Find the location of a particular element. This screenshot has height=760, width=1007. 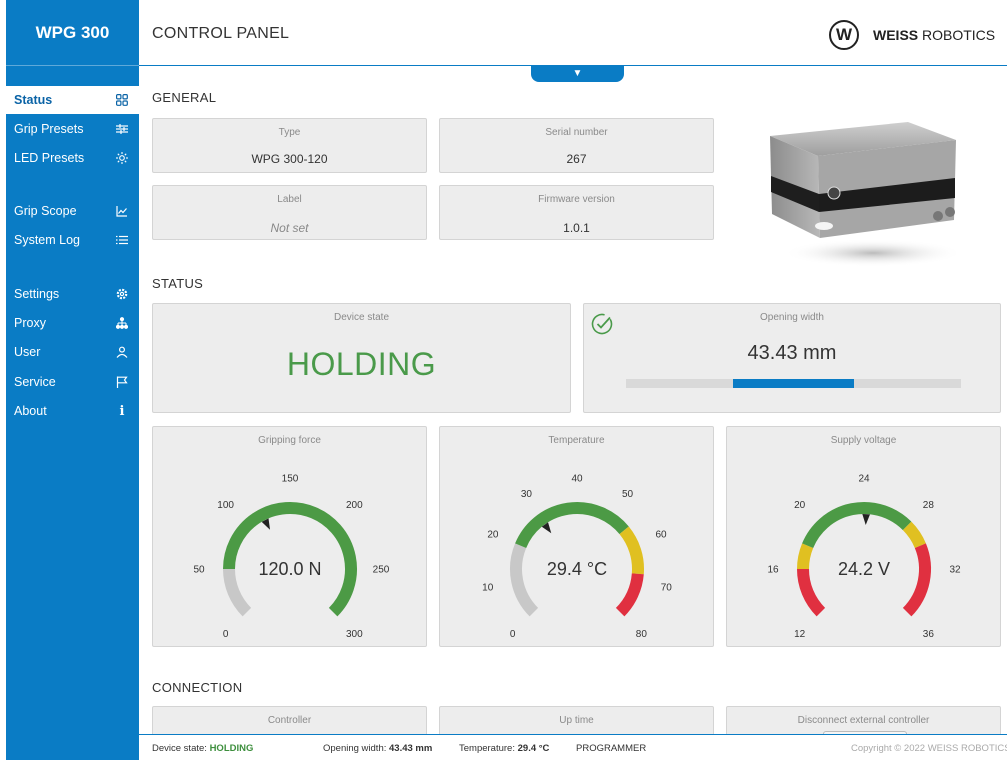

gauge-tick-label: 16 is located at coordinates (773, 570).